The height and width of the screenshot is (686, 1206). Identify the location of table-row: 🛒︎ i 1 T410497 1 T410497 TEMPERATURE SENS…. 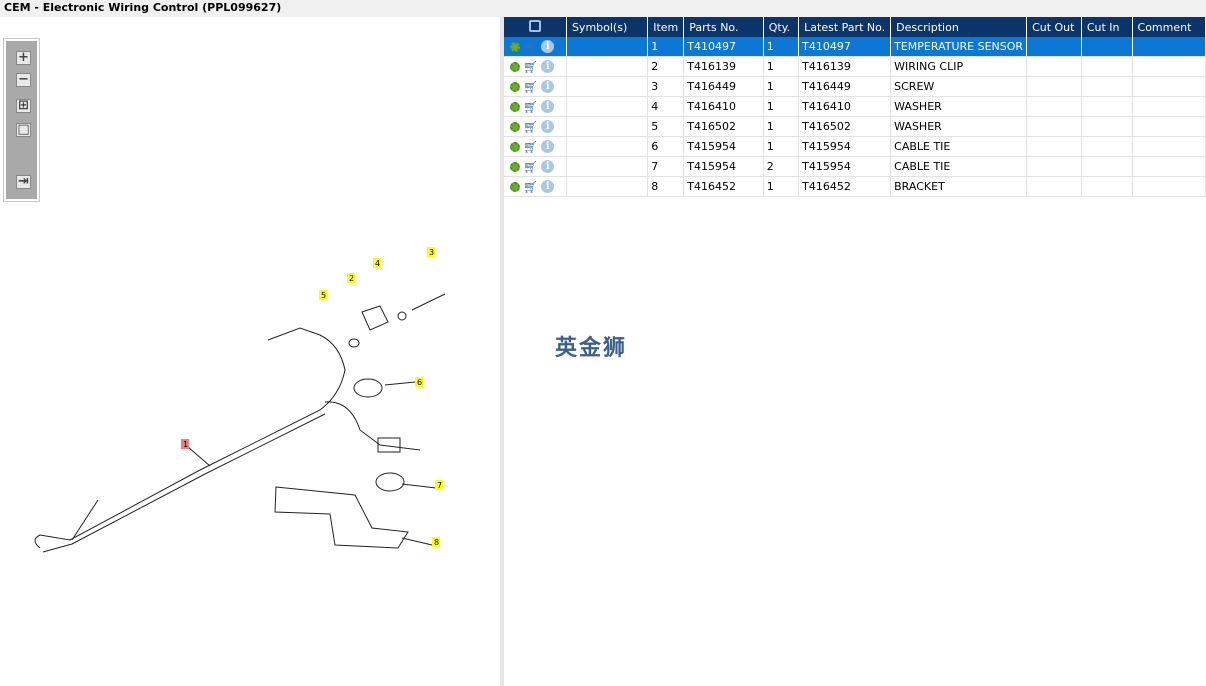
(855, 47).